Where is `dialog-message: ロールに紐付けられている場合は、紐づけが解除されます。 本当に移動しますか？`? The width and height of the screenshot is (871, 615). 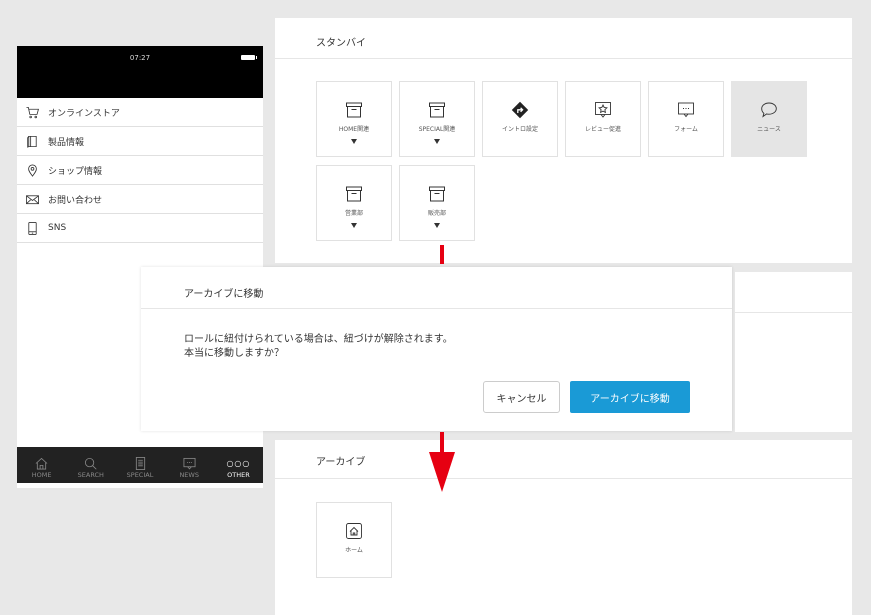 dialog-message: ロールに紐付けられている場合は、紐づけが解除されます。 本当に移動しますか？ is located at coordinates (318, 347).